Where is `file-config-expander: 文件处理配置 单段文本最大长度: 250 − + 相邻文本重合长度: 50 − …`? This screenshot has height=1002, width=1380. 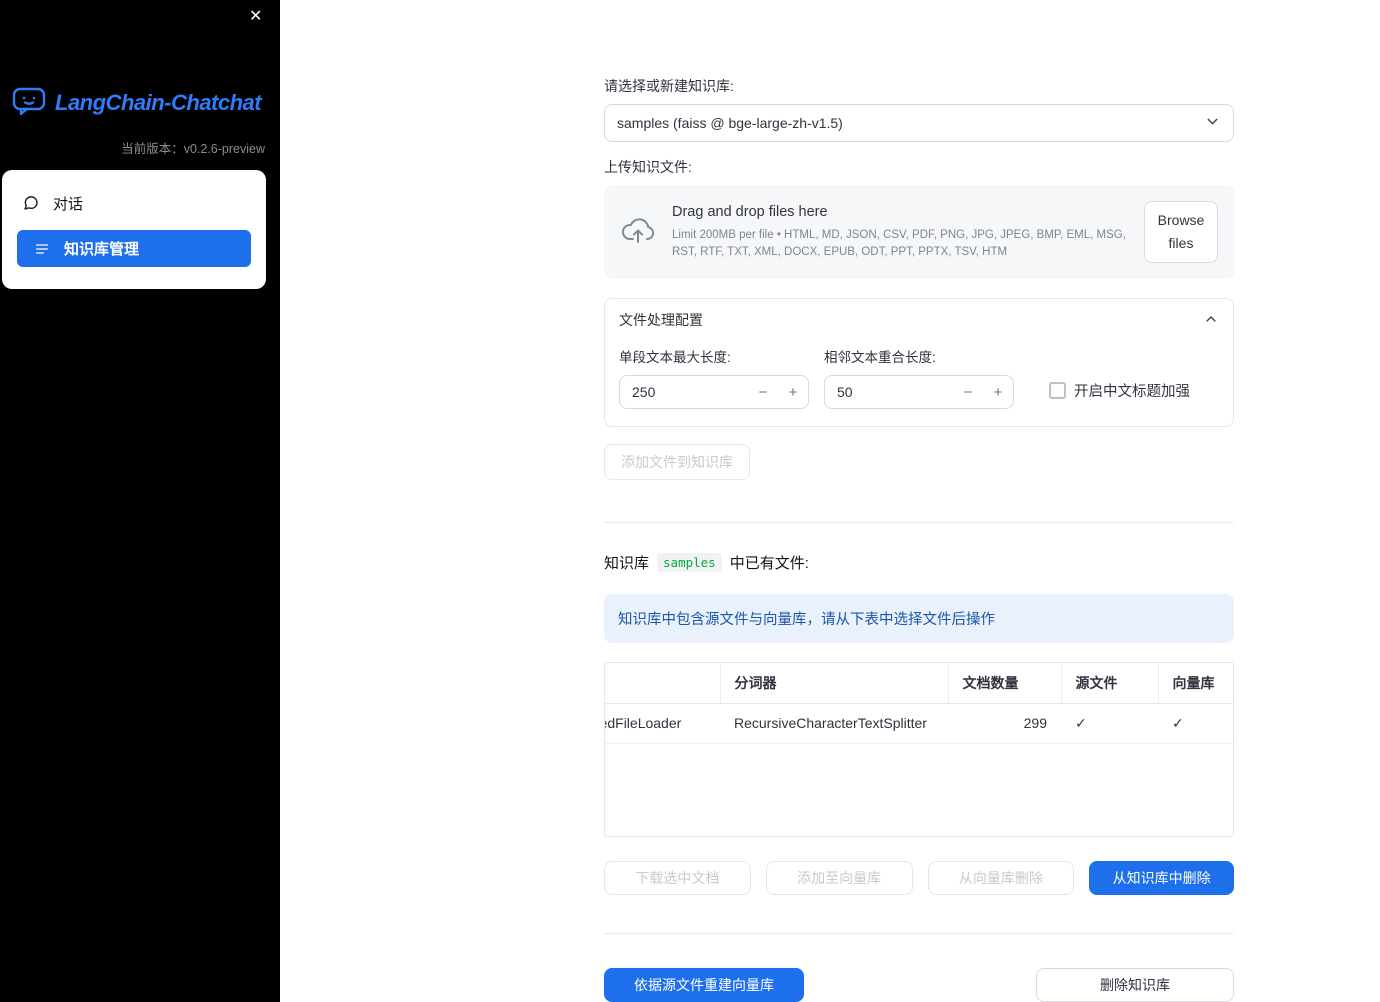
file-config-expander: 文件处理配置 单段文本最大长度: 250 − + 相邻文本重合长度: 50 − … is located at coordinates (919, 363).